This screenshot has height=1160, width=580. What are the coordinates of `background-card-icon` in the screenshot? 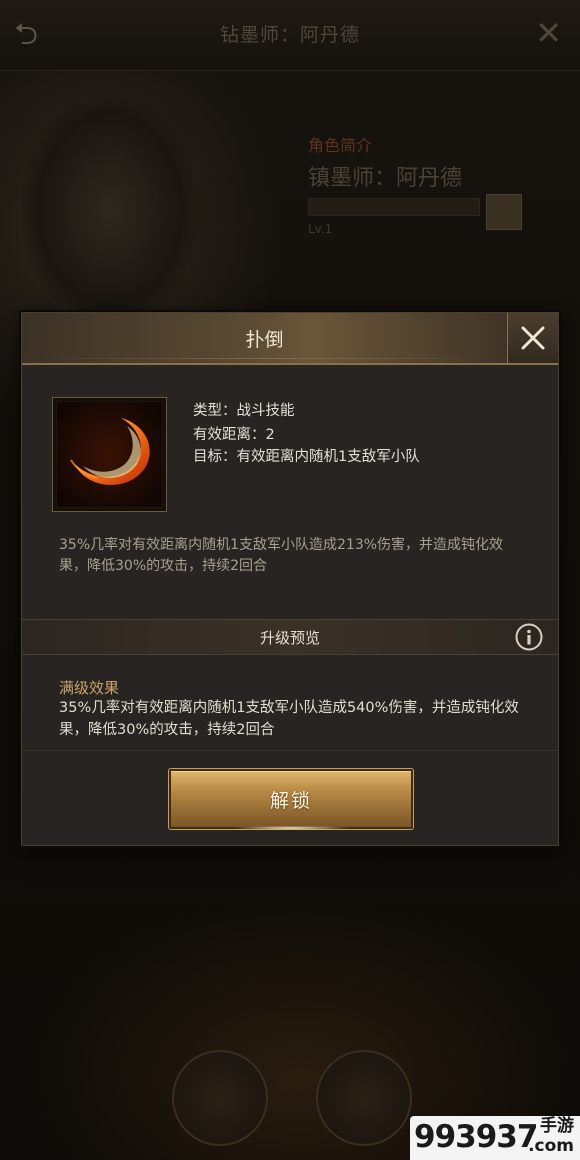 It's located at (364, 1098).